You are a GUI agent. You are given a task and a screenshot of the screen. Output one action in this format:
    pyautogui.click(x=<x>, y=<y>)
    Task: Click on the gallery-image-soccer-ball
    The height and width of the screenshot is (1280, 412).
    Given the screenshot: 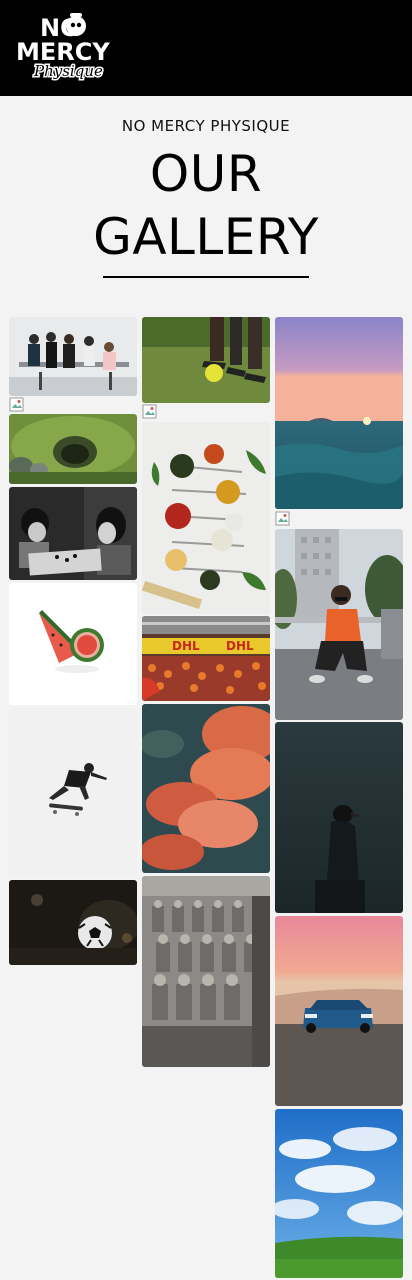 What is the action you would take?
    pyautogui.click(x=73, y=922)
    